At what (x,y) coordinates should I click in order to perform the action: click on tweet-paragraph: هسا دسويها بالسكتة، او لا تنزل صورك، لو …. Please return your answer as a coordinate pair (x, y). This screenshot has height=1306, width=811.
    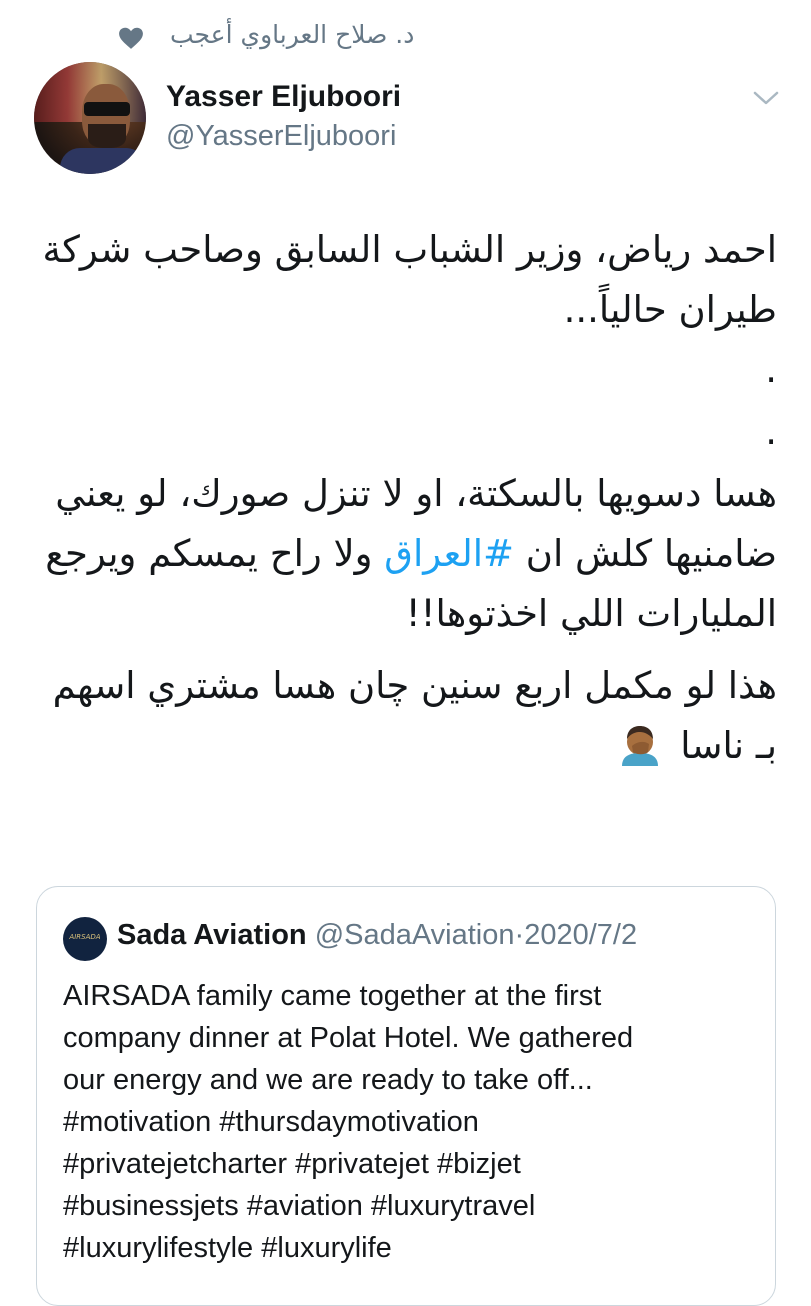
    Looking at the image, I should click on (405, 554).